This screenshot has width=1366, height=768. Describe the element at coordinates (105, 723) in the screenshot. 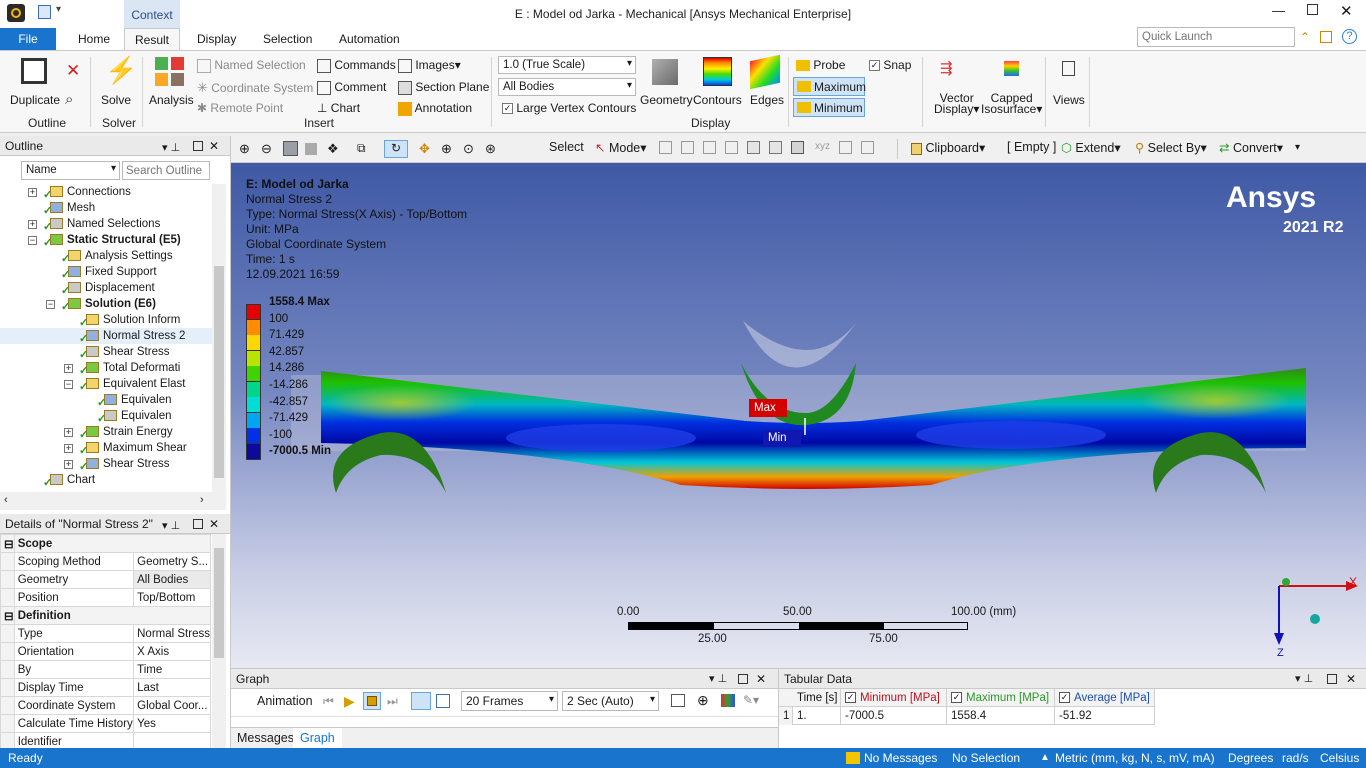

I see `details-row: Calculate Time History Yes` at that location.